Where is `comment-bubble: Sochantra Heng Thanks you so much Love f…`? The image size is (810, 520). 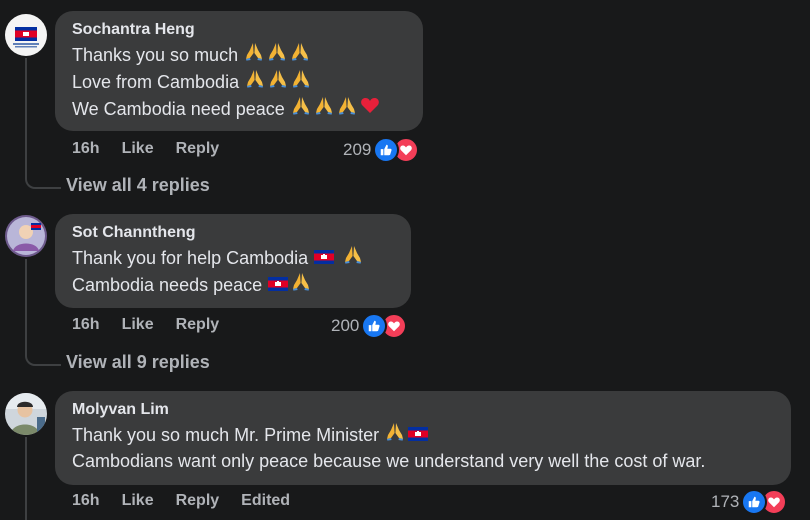
comment-bubble: Sochantra Heng Thanks you so much Love f… is located at coordinates (239, 71).